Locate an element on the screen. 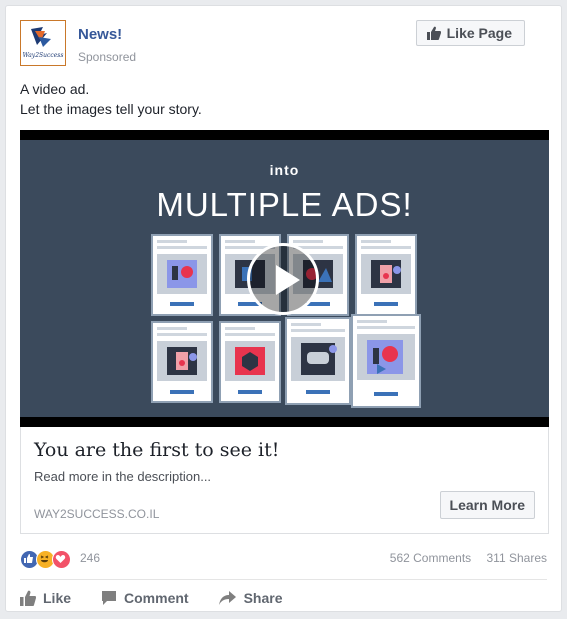 This screenshot has height=619, width=567. comment-button: Comment is located at coordinates (145, 598).